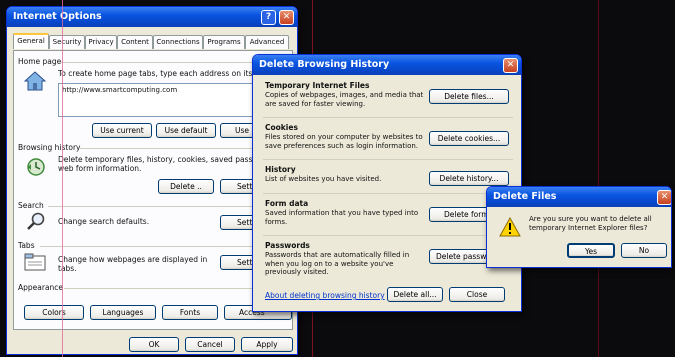 The width and height of the screenshot is (675, 357). Describe the element at coordinates (62, 178) in the screenshot. I see `pink-guide-line` at that location.